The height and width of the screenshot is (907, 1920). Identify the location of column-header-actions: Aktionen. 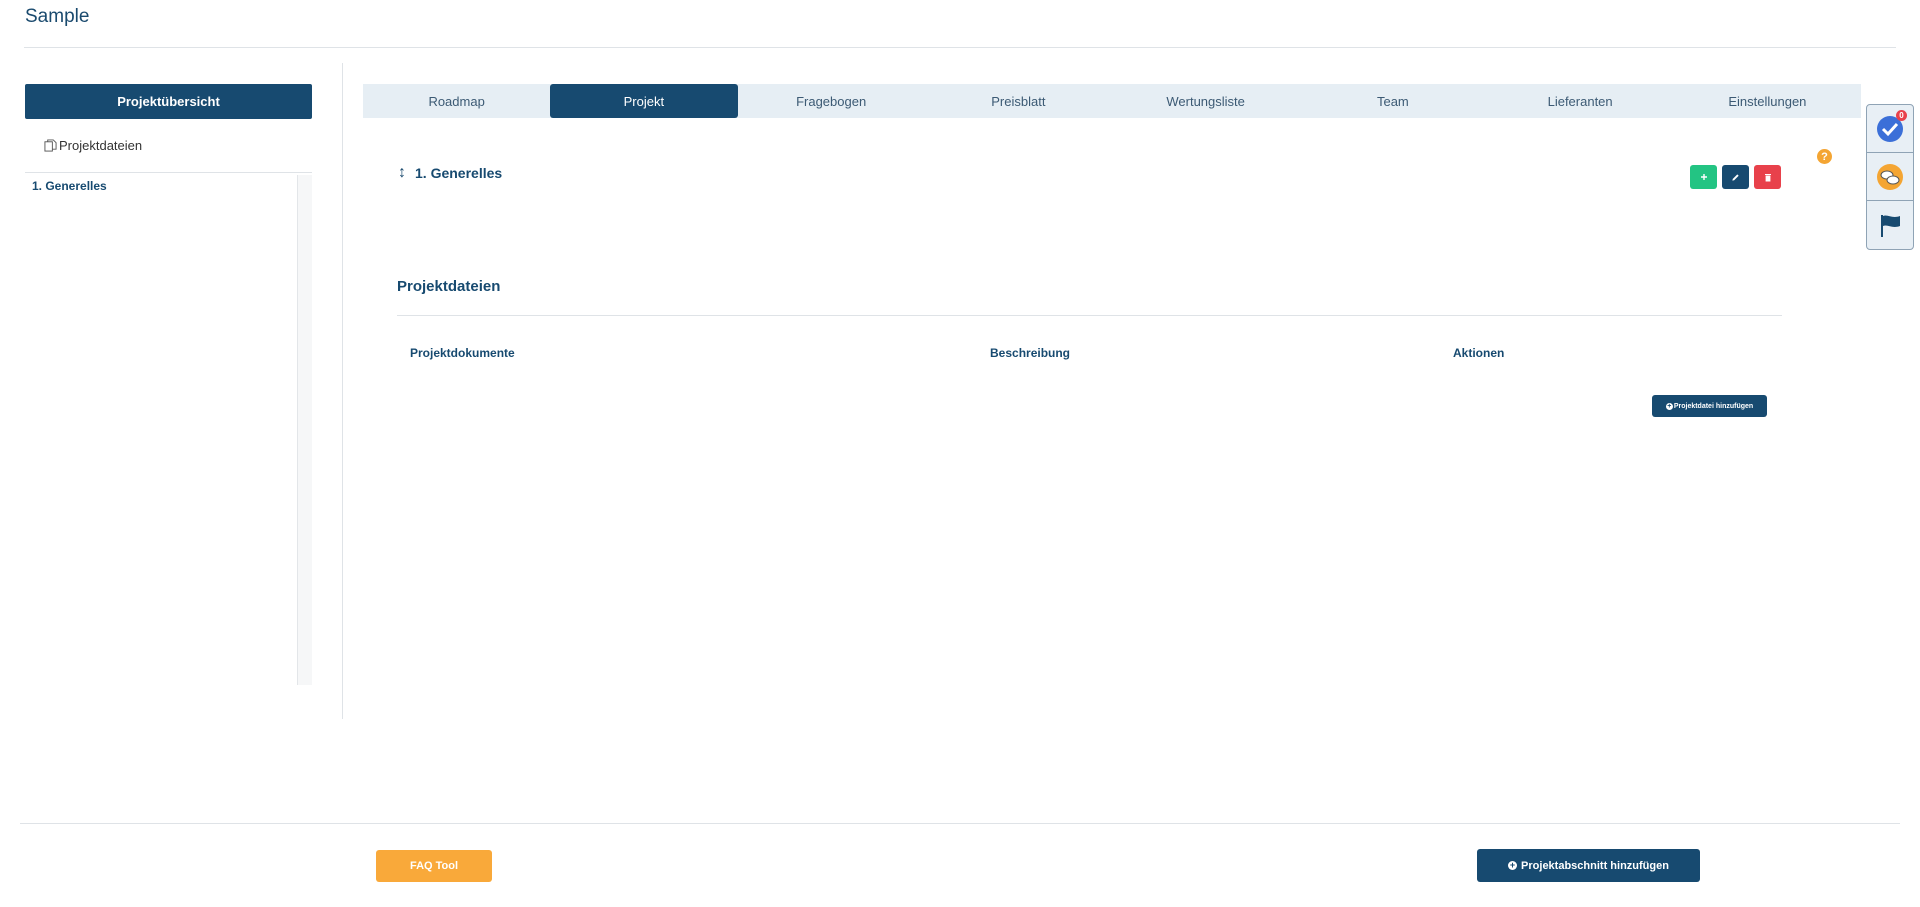
(1479, 353).